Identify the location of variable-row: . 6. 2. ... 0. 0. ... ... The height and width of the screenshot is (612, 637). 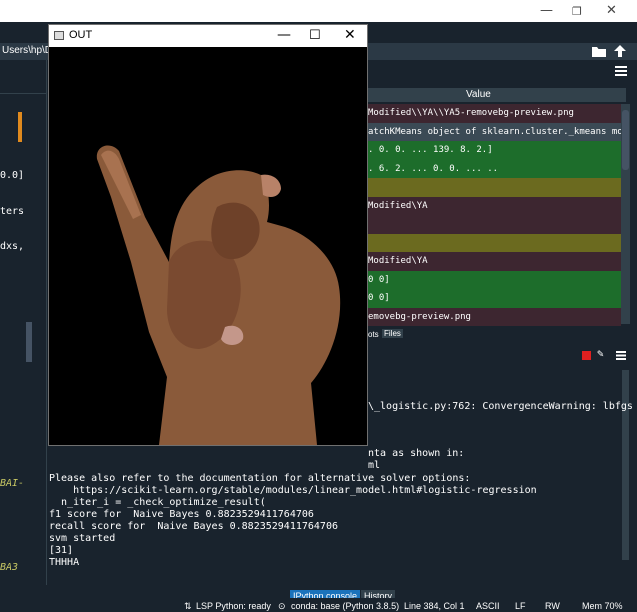
(494, 168).